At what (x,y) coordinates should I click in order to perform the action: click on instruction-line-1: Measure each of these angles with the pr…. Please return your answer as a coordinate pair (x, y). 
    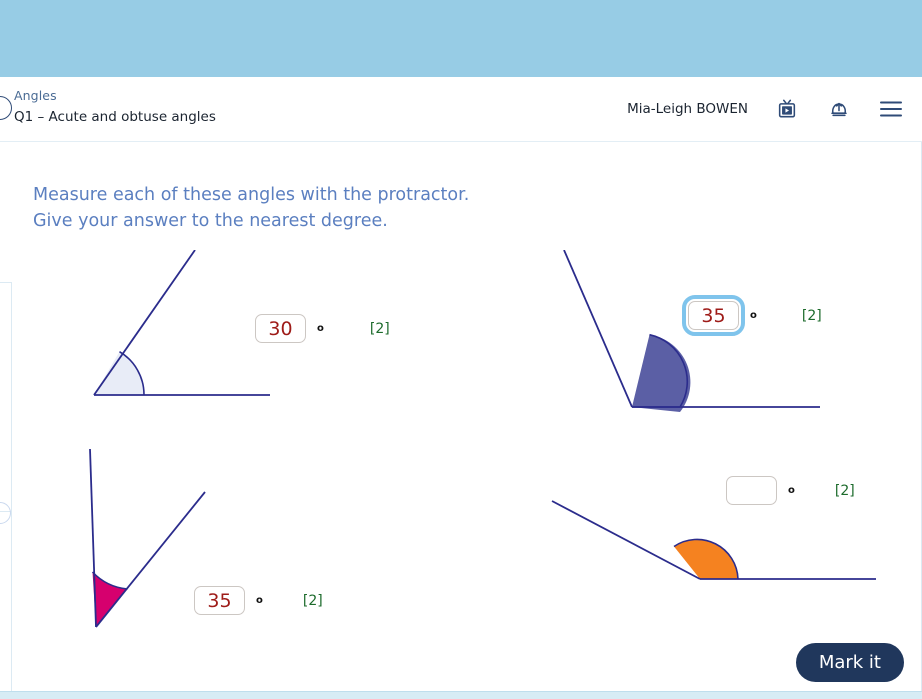
    Looking at the image, I should click on (251, 195).